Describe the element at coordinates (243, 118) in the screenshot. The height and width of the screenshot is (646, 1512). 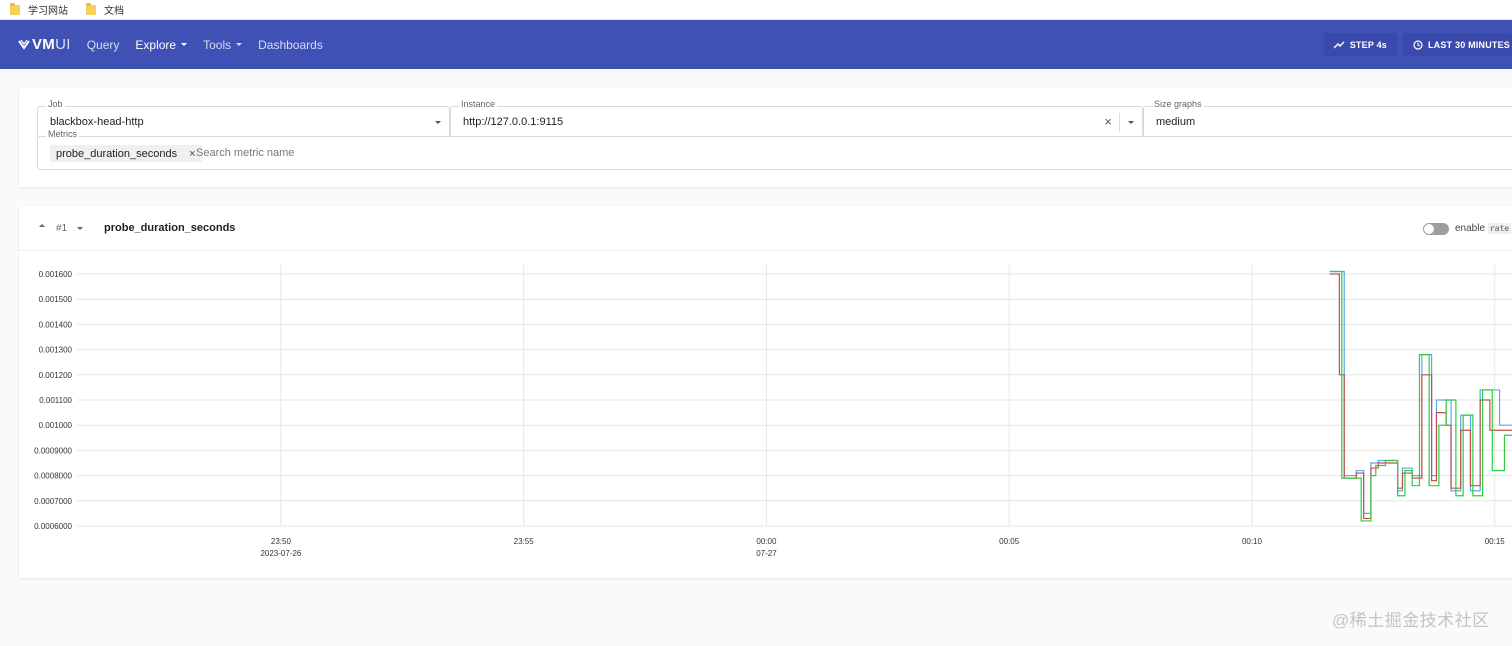
I see `job-select: Job blackbox-head-http` at that location.